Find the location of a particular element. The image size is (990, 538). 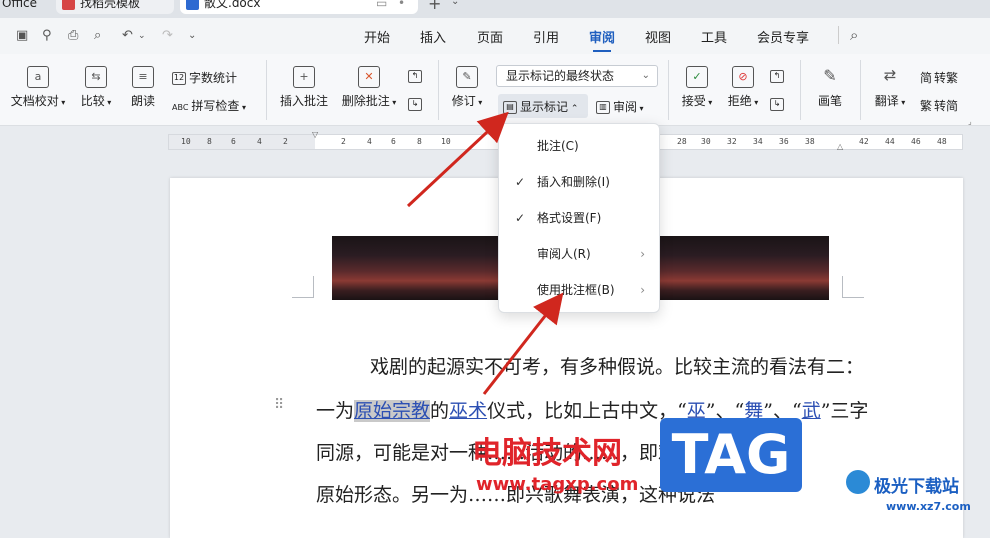

arrow-to-balloons is located at coordinates (523, 343).